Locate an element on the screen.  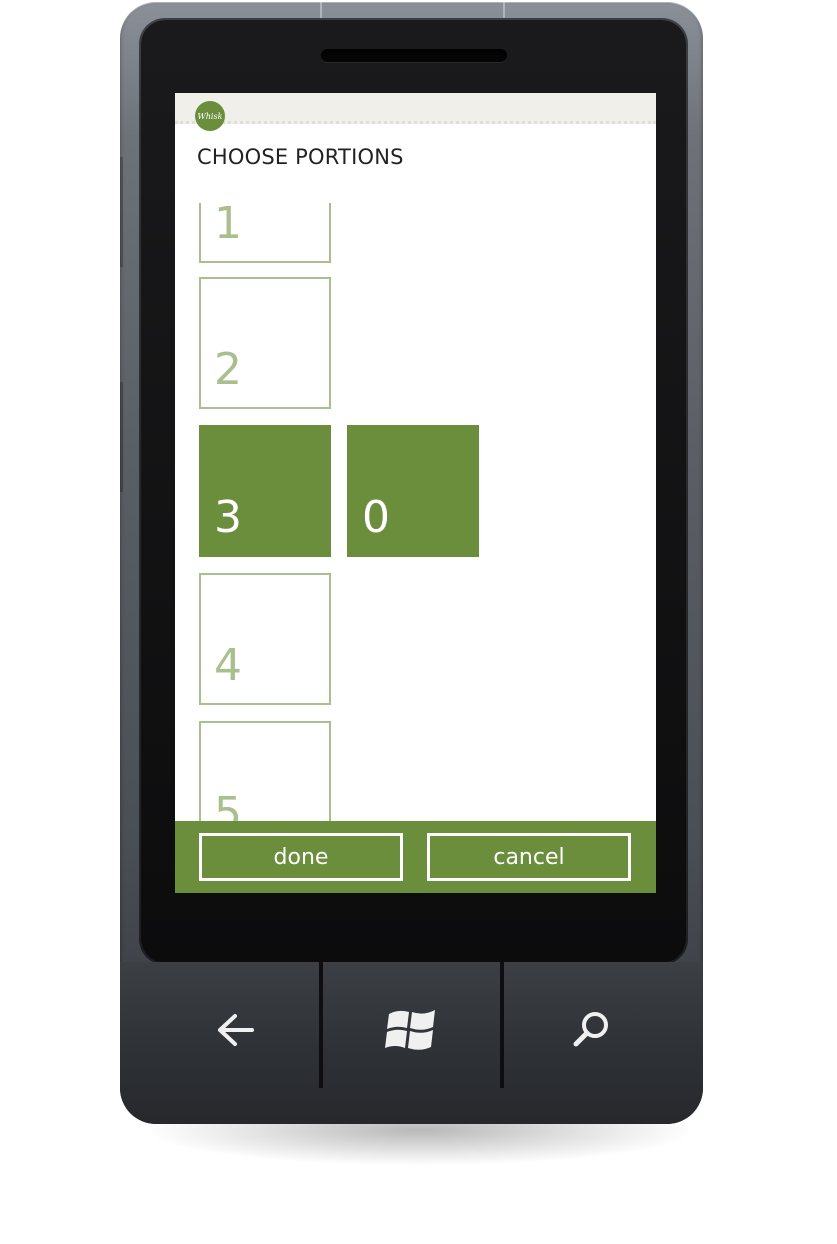
back-button is located at coordinates (235, 1030).